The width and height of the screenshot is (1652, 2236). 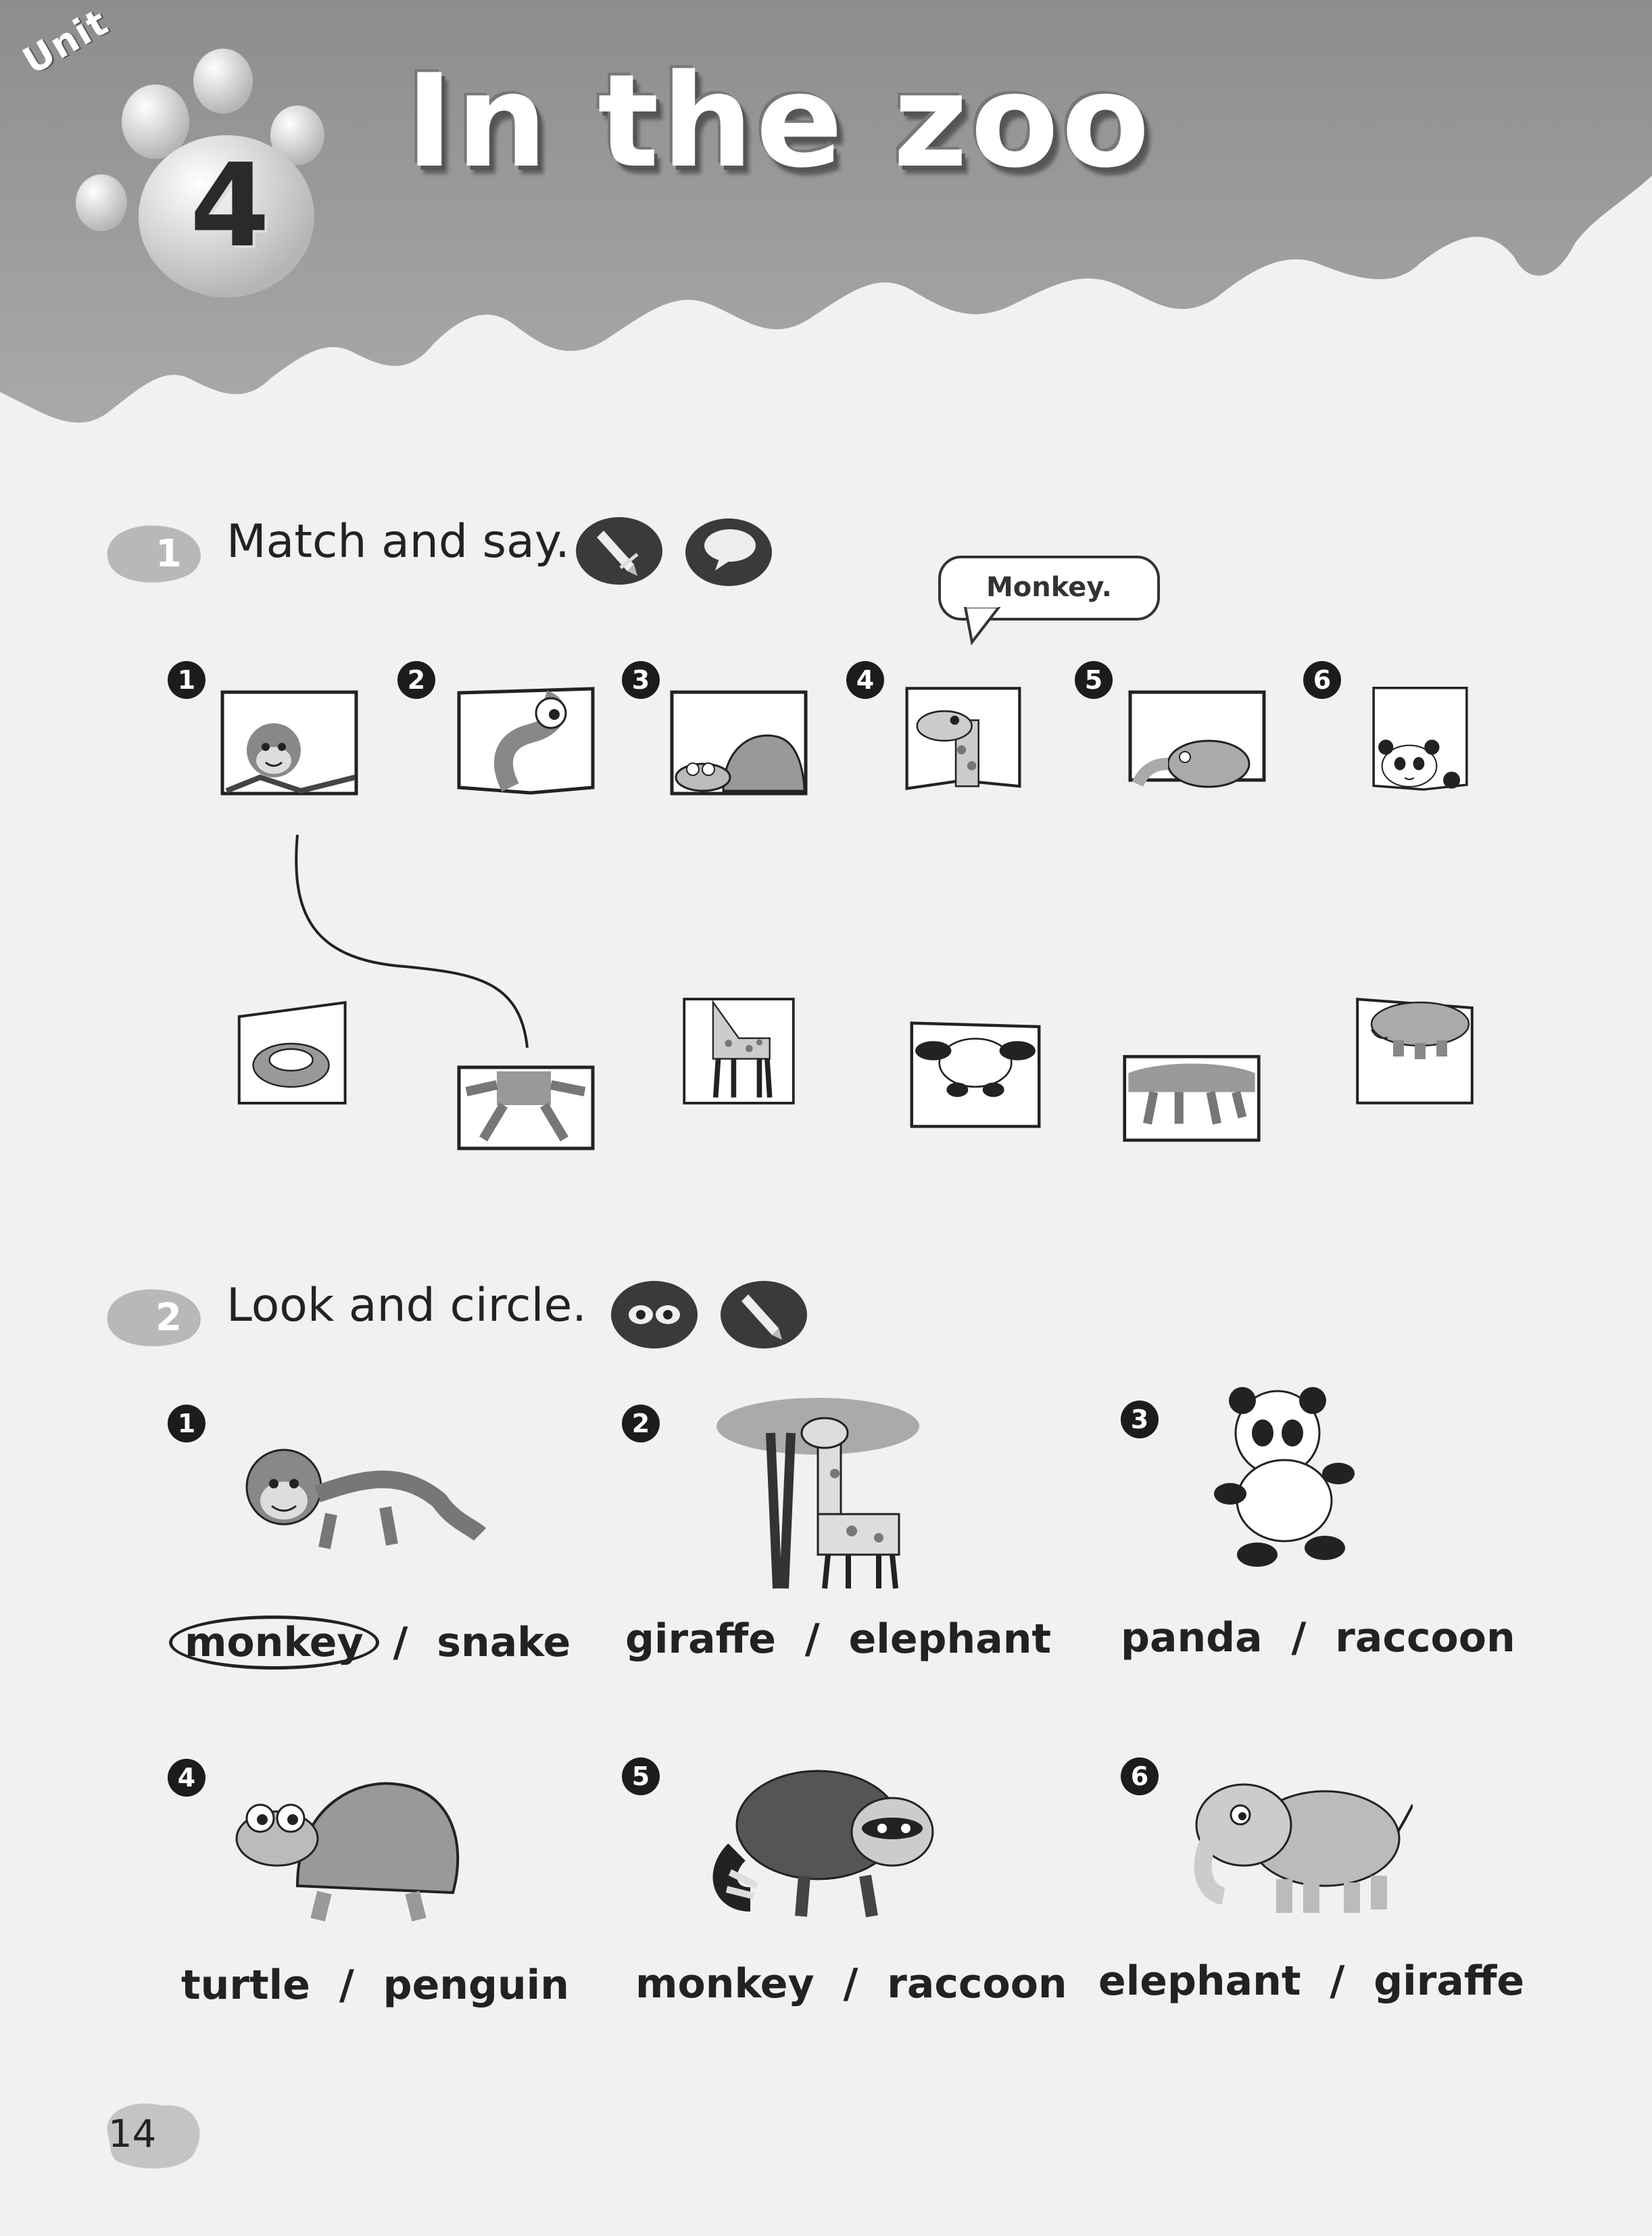 I want to click on ex2-number-4: 4, so click(x=186, y=1778).